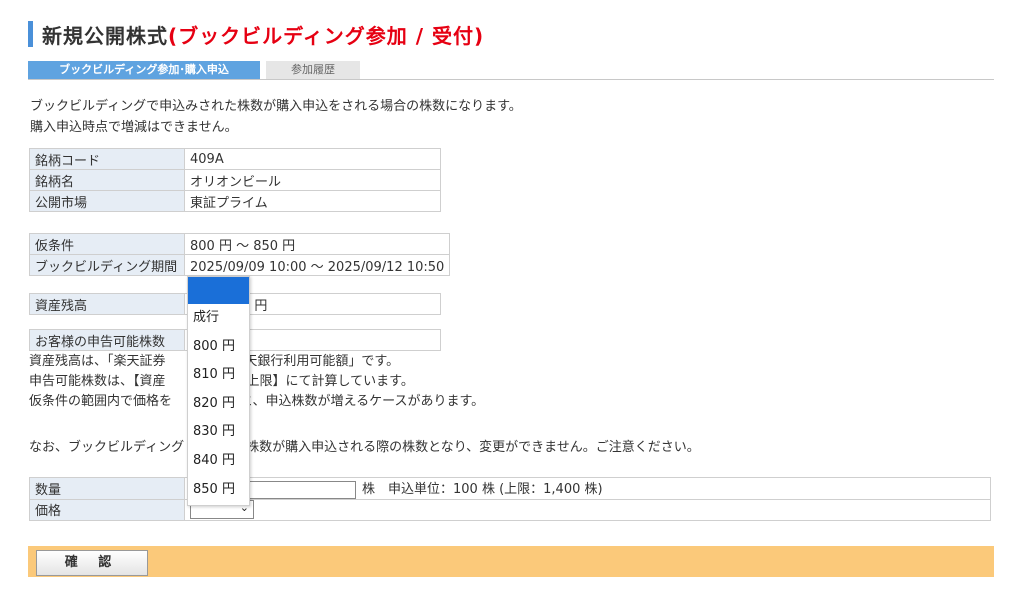 The image size is (1024, 598). I want to click on caution-b: 株数が購入申込される際の株数となり、変更ができません。ご注意ください。, so click(473, 447).